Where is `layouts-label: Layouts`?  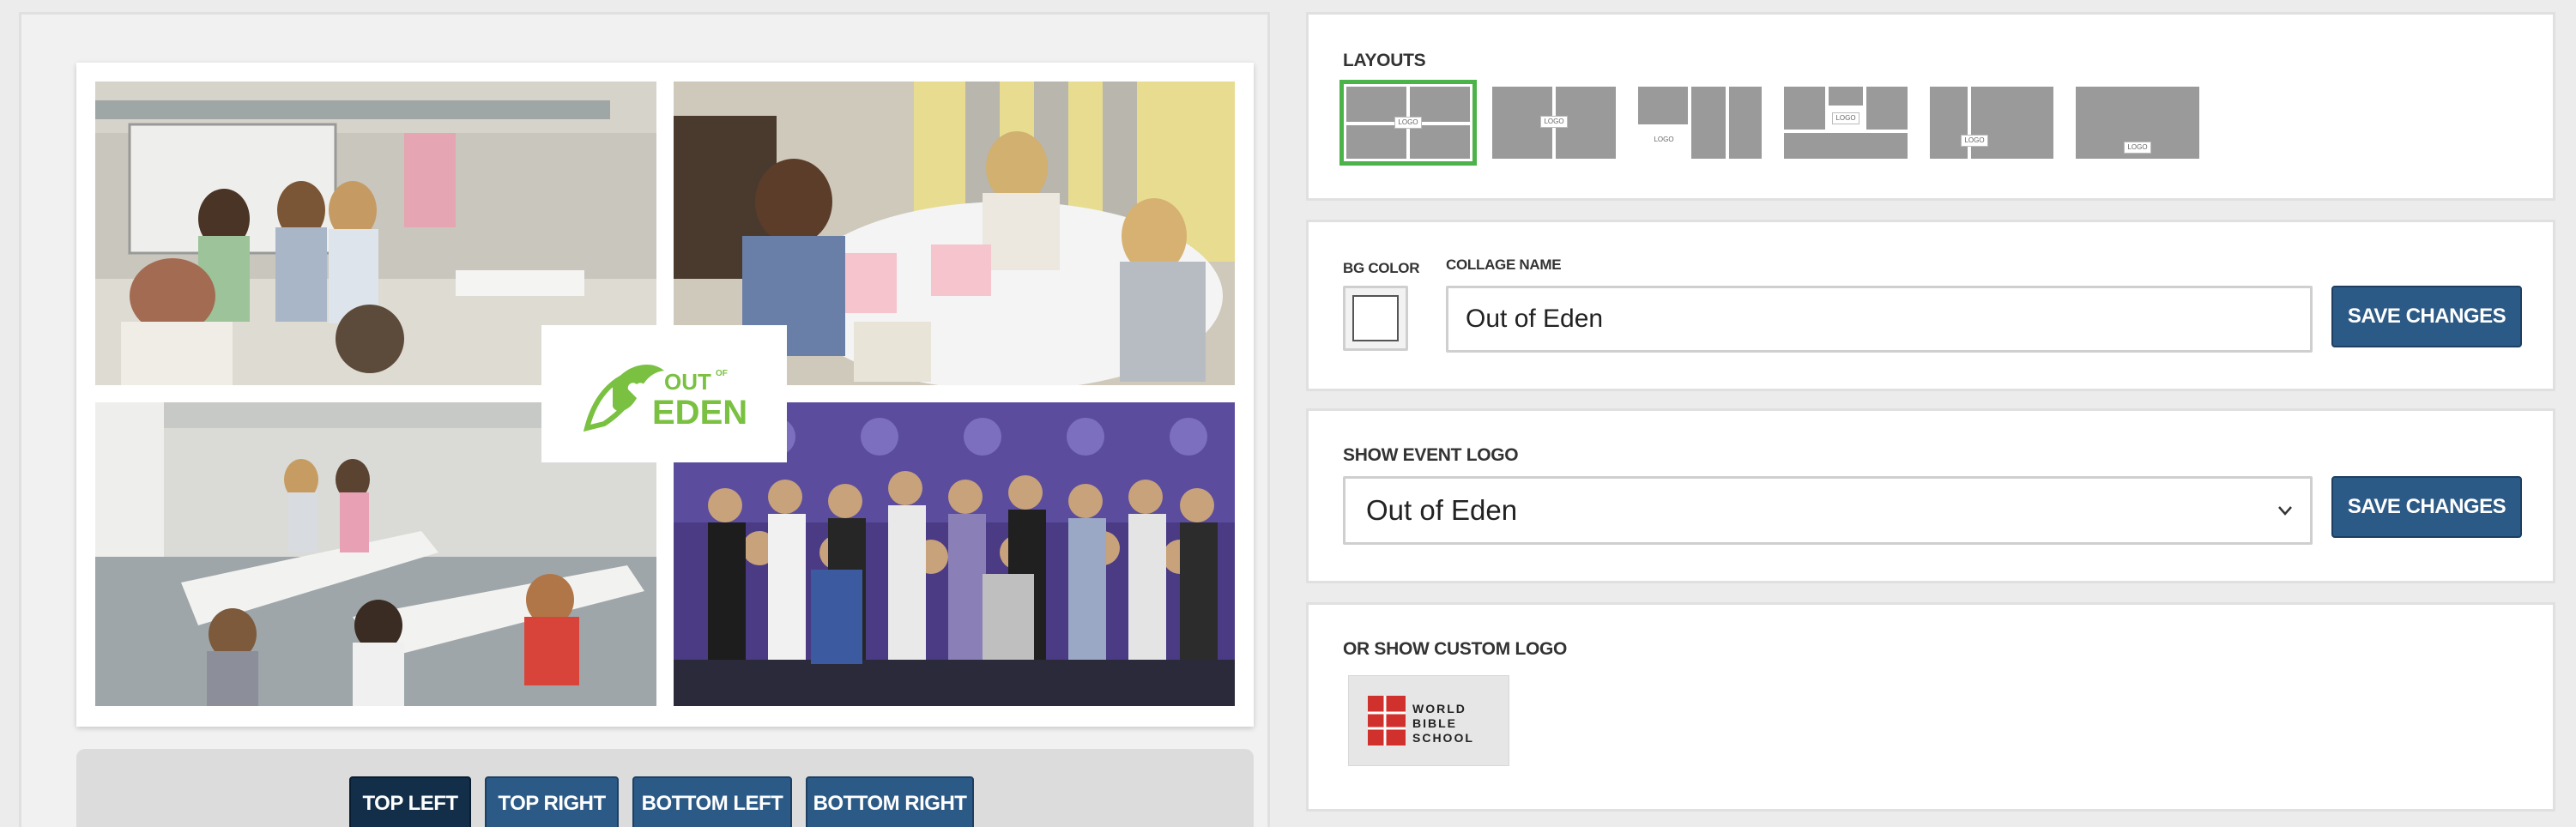 layouts-label: Layouts is located at coordinates (1384, 60).